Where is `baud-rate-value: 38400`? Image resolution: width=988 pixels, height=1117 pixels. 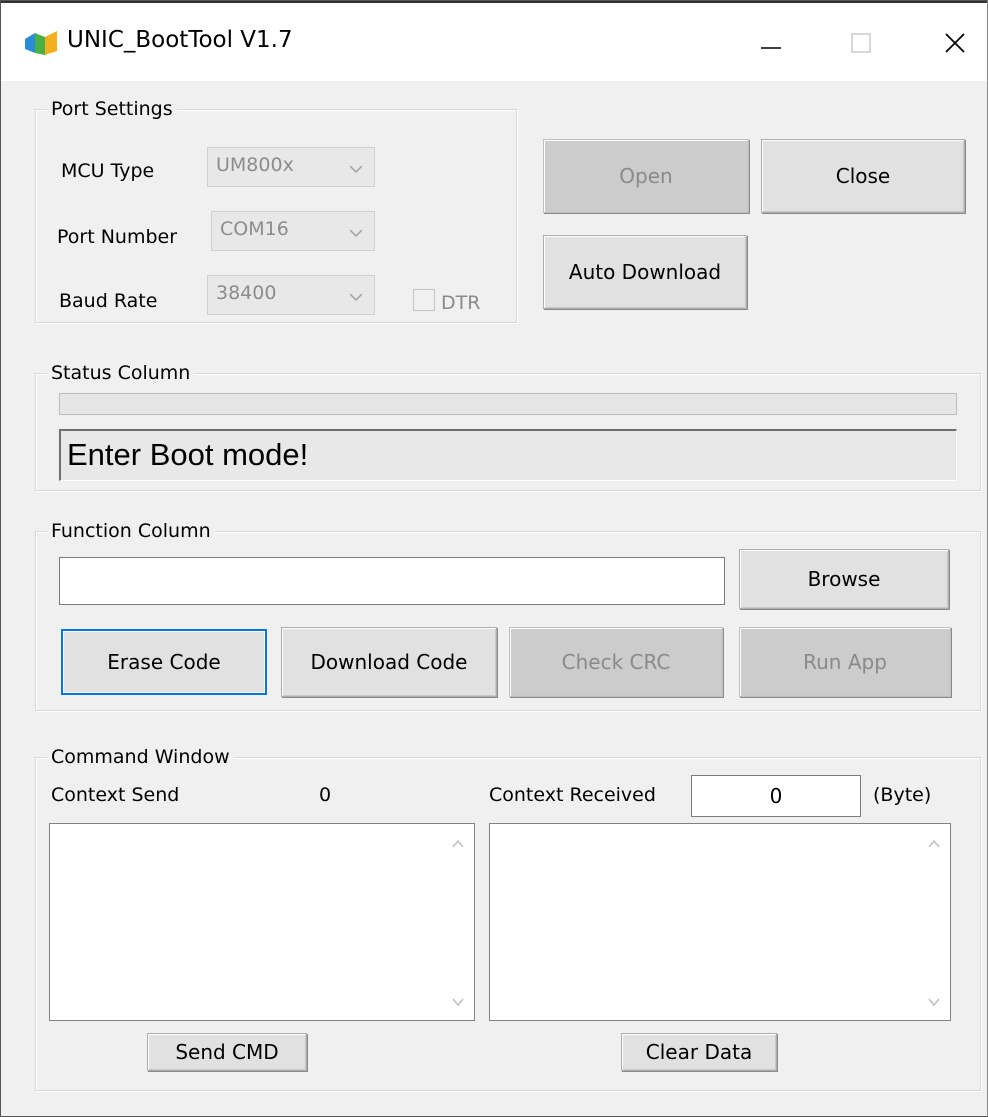
baud-rate-value: 38400 is located at coordinates (246, 293).